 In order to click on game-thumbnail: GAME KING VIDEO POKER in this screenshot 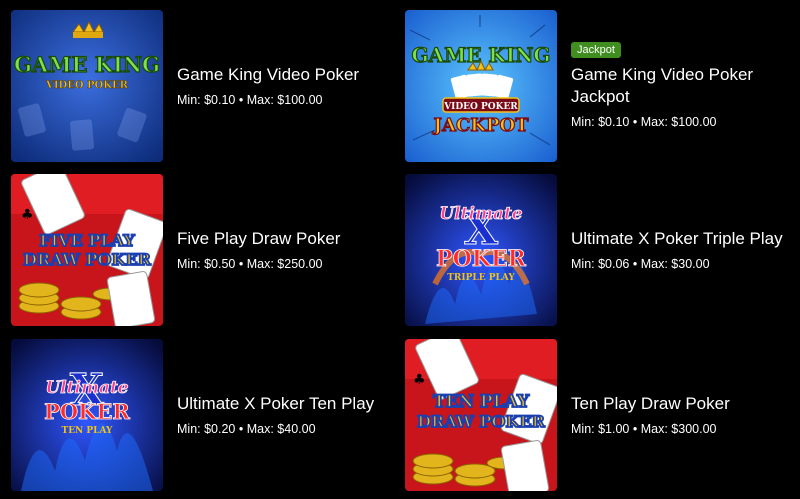, I will do `click(87, 86)`.